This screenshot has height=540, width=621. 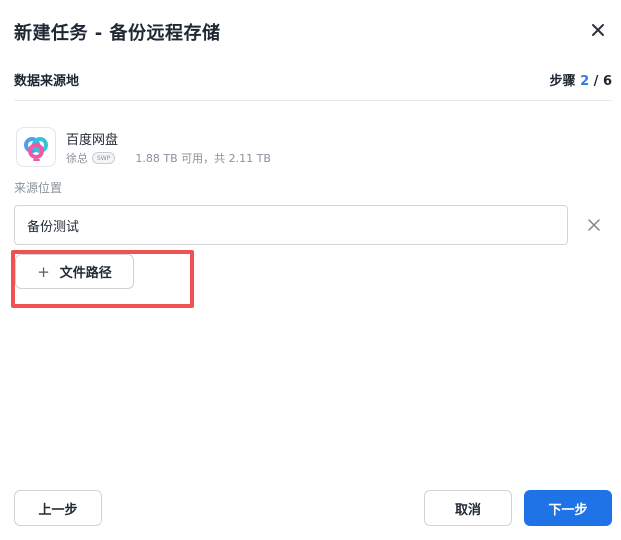 I want to click on close-button, so click(x=598, y=30).